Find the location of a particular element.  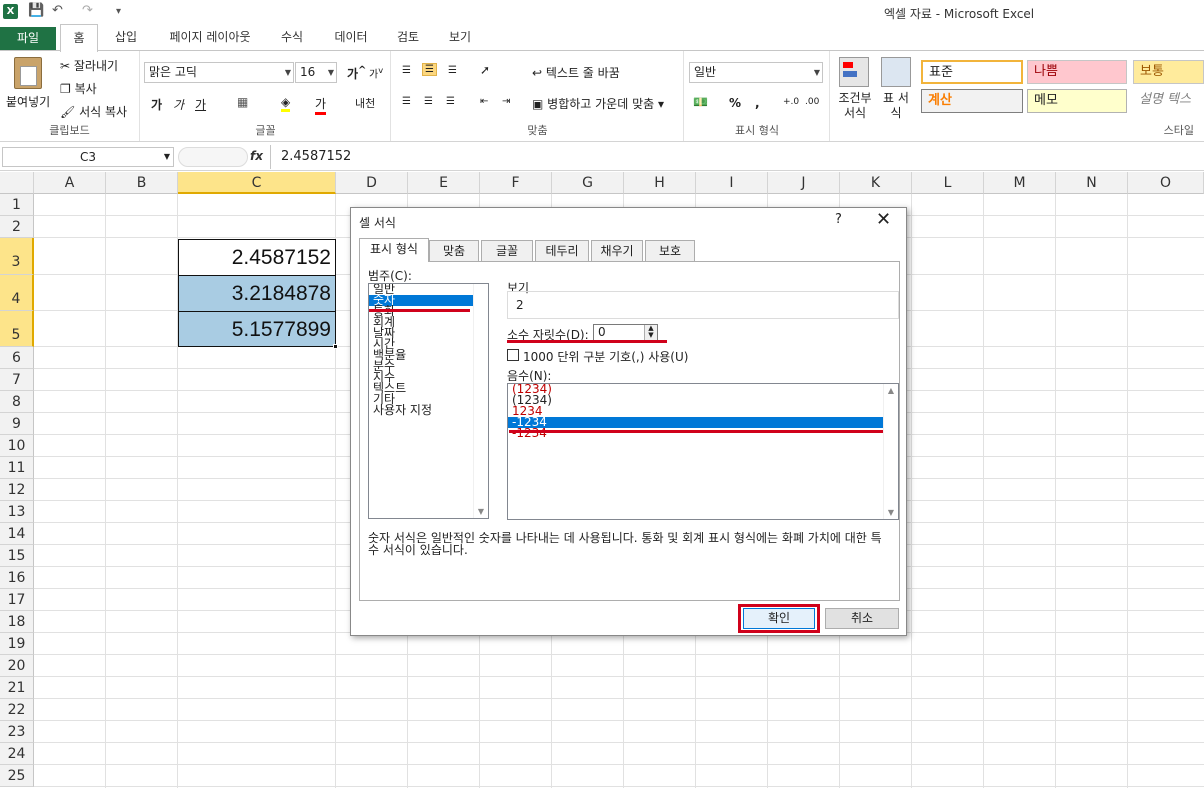

row-header-24: 24 is located at coordinates (17, 754).